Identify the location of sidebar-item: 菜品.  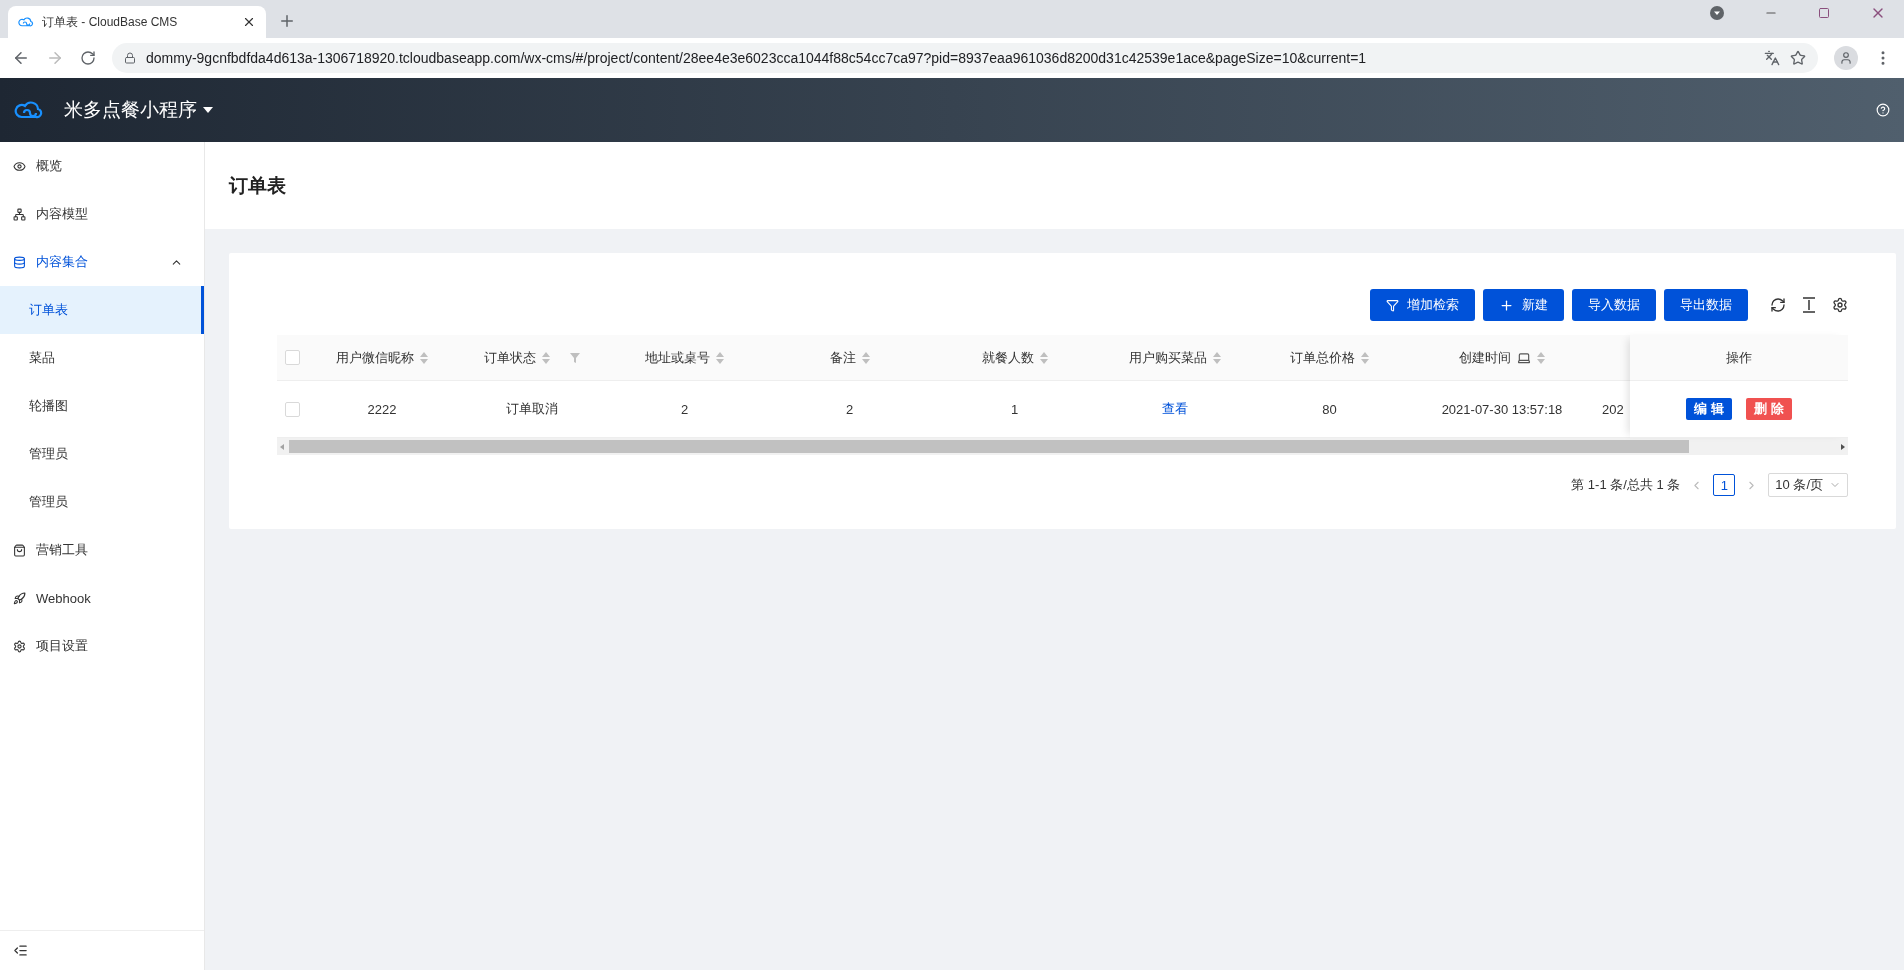
(102, 358).